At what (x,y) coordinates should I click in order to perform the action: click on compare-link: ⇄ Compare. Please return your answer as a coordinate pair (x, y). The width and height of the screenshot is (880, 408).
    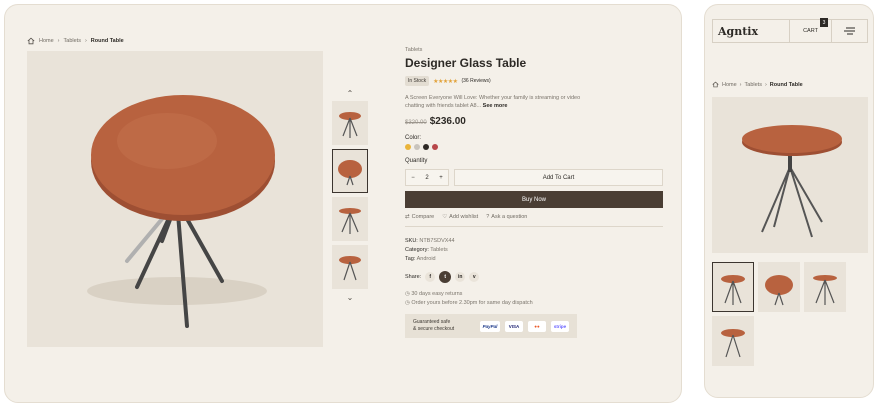
    Looking at the image, I should click on (419, 217).